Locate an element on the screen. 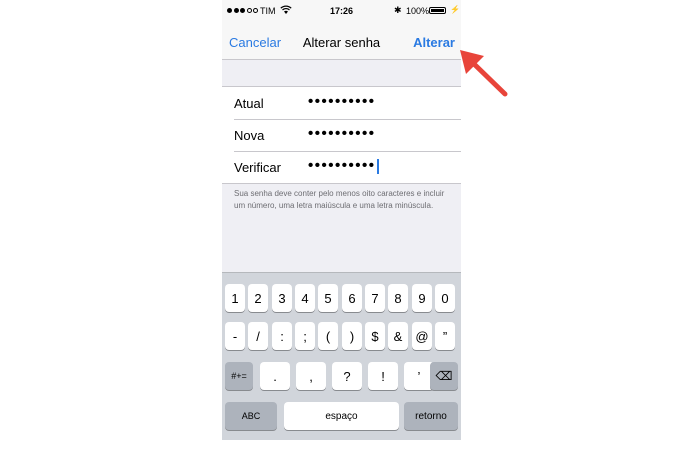 This screenshot has height=451, width=695. key-4: 4 is located at coordinates (305, 298).